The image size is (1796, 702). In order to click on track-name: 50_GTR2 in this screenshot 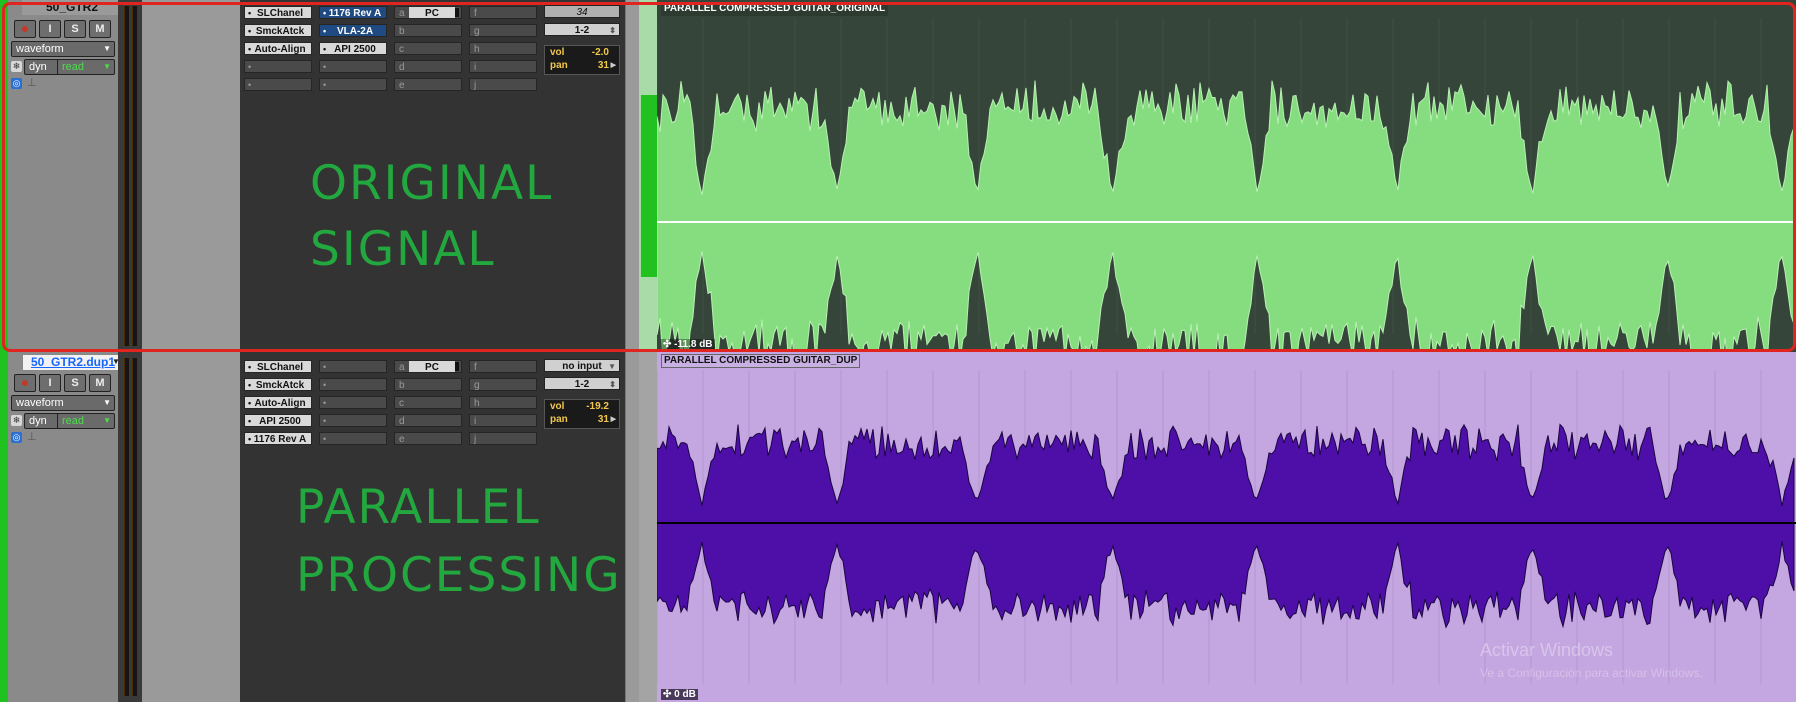, I will do `click(72, 7)`.